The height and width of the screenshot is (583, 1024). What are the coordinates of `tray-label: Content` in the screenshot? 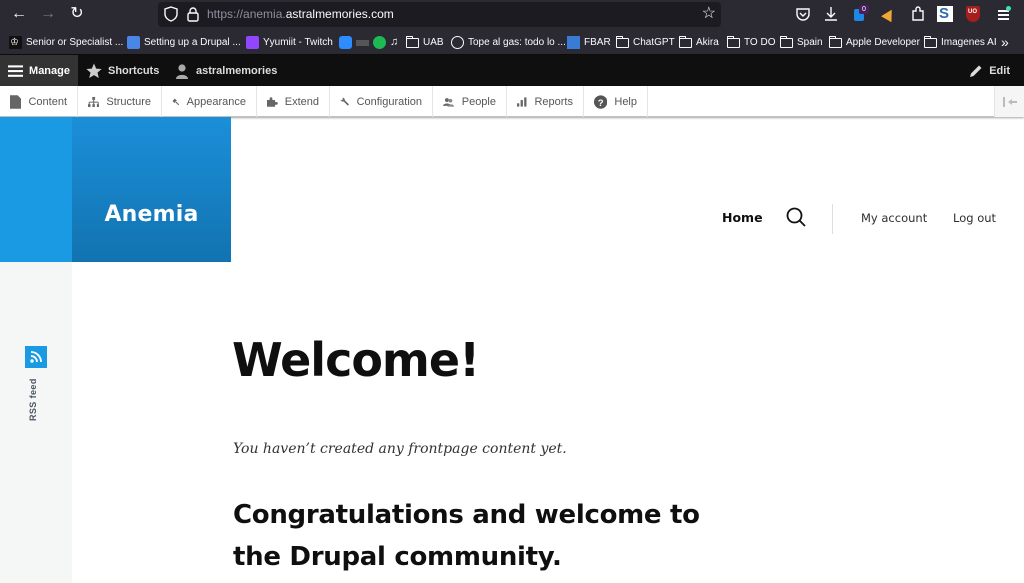 It's located at (47, 101).